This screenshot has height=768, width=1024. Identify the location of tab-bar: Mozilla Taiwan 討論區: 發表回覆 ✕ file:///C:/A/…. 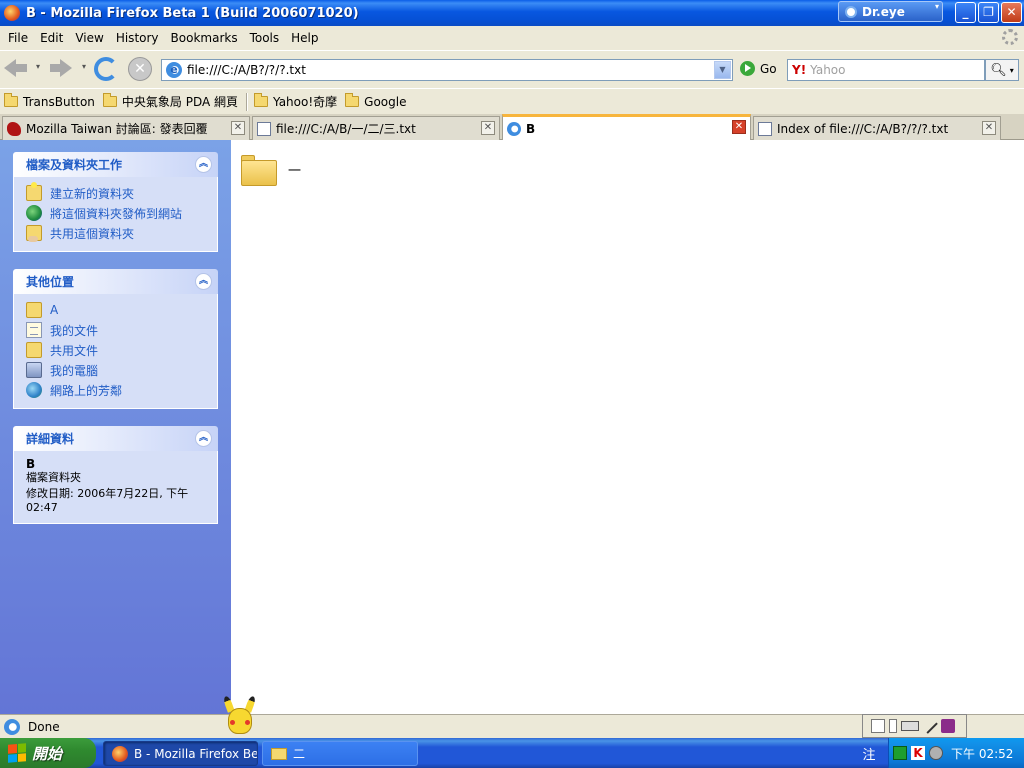
(512, 127).